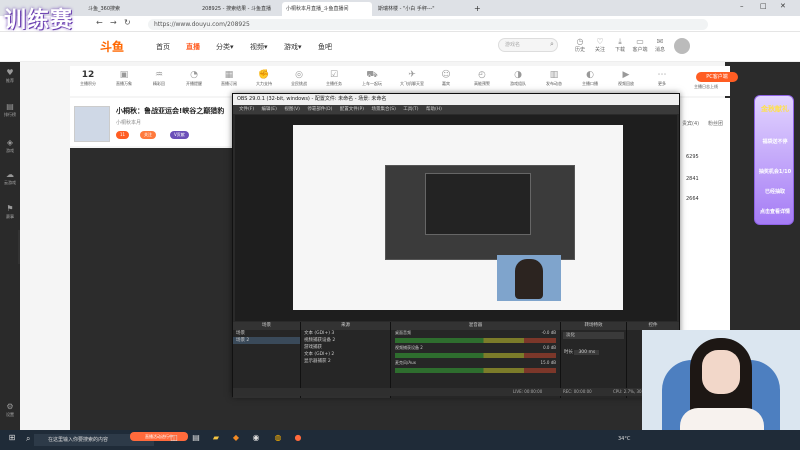 Image resolution: width=800 pixels, height=450 pixels. I want to click on promo-banner: 金秋献礼 福袋送不停 抽奖机会1/10 已经抽取 点击查看详情, so click(774, 160).